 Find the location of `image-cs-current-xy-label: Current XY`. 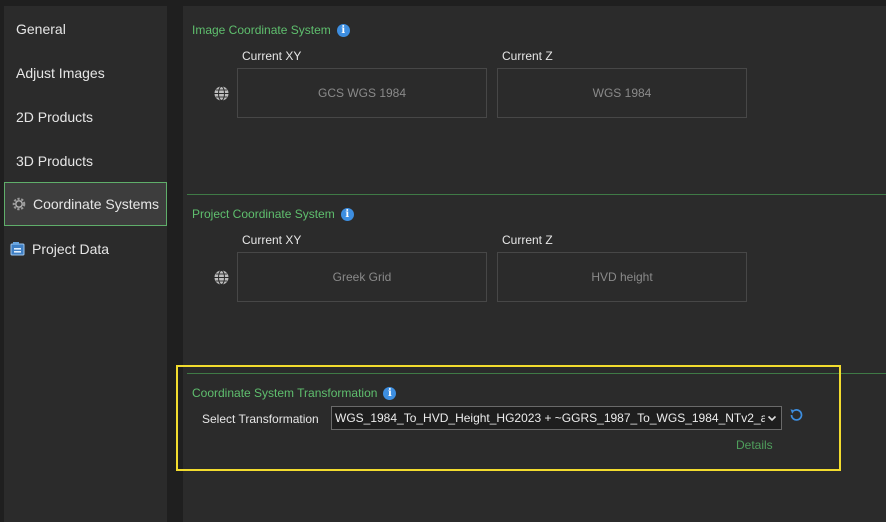

image-cs-current-xy-label: Current XY is located at coordinates (272, 56).